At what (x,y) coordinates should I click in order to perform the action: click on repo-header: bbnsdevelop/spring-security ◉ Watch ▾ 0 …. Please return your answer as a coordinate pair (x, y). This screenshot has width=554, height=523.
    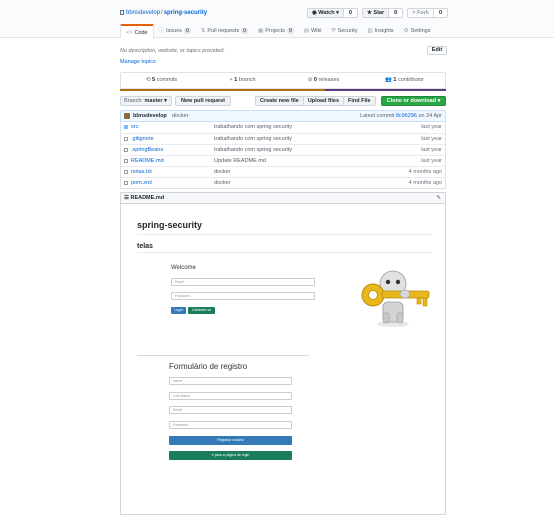
    Looking at the image, I should click on (277, 19).